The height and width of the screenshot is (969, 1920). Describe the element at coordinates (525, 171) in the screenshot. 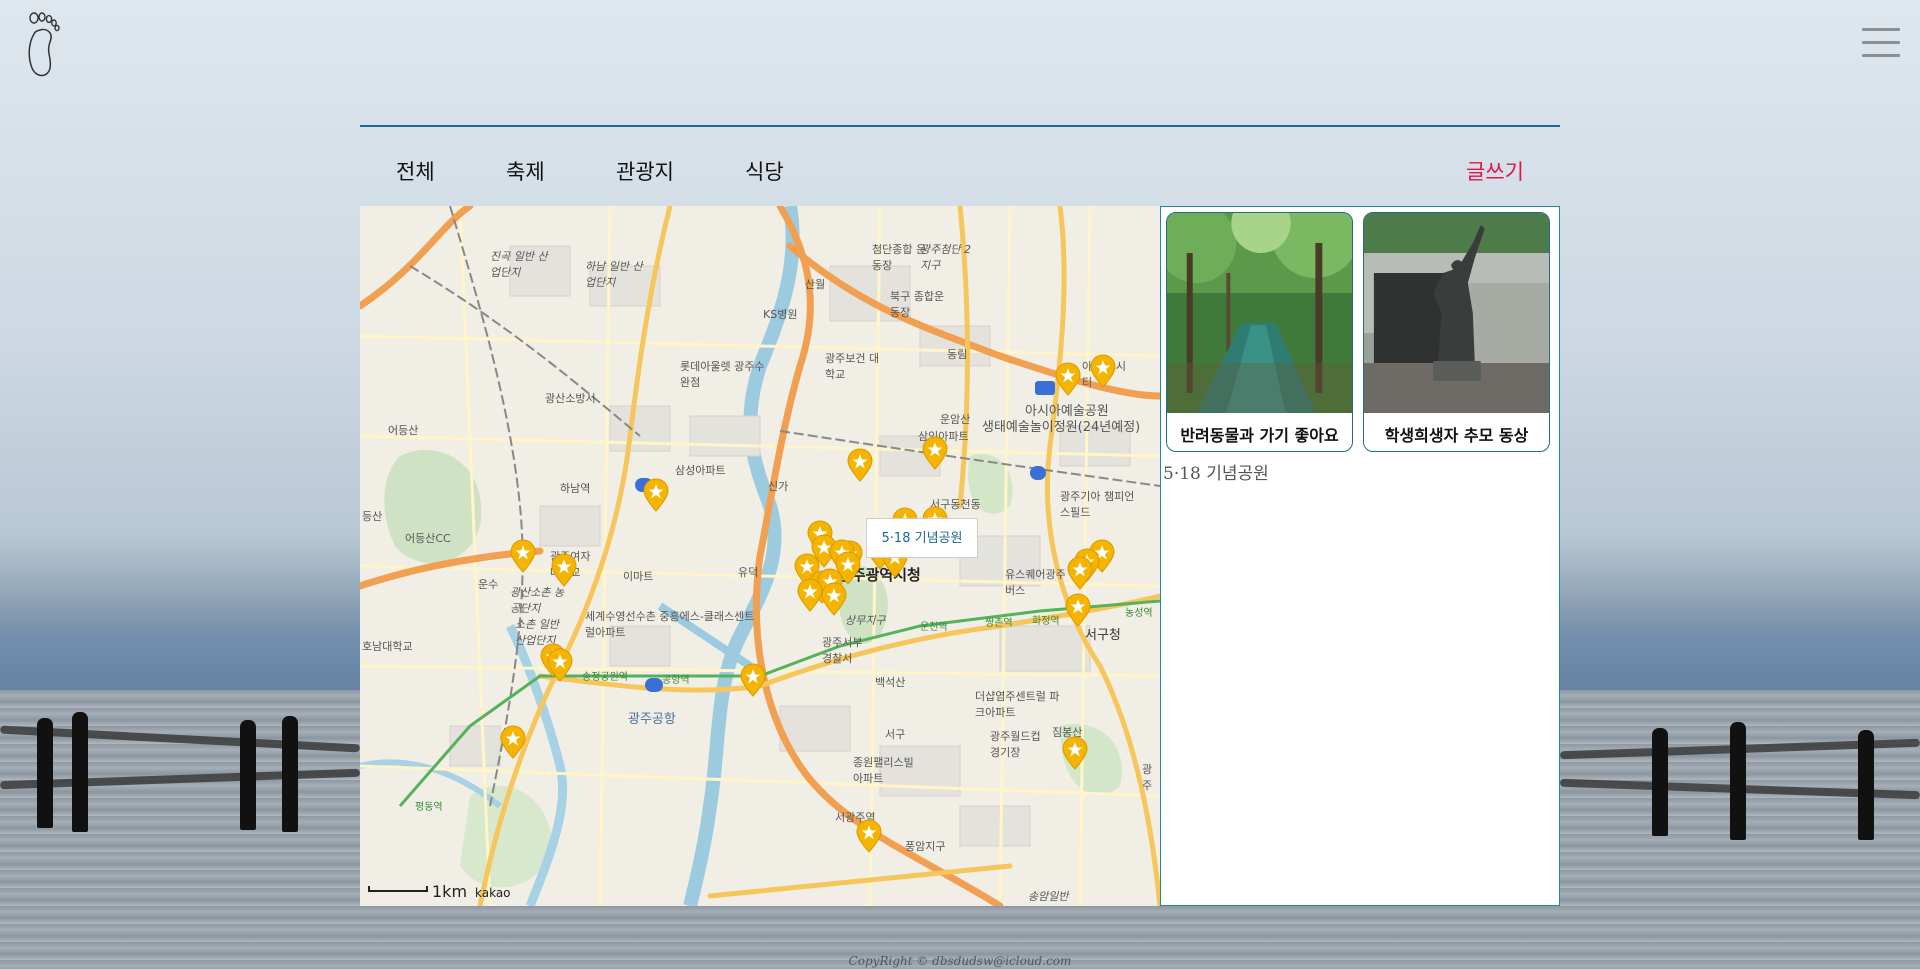

I see `tab-festival: 축제` at that location.